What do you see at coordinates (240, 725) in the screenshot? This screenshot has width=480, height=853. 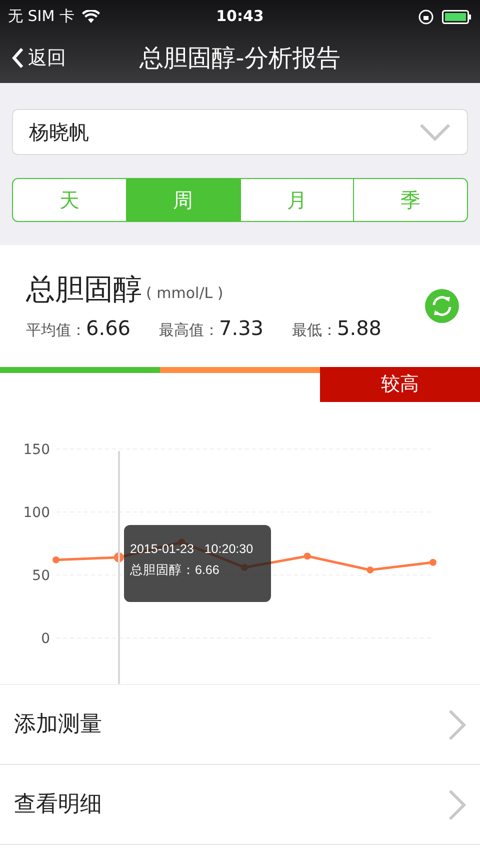 I see `action-row: 添加测量` at bounding box center [240, 725].